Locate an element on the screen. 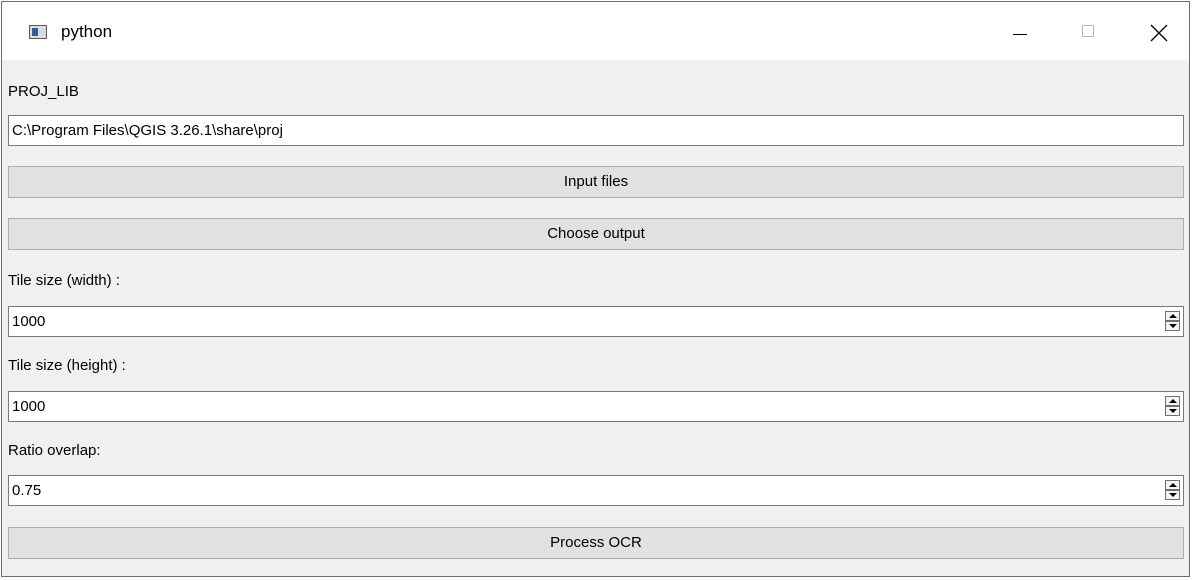 This screenshot has height=580, width=1192. tile-width-label: Tile size (width) : is located at coordinates (64, 280).